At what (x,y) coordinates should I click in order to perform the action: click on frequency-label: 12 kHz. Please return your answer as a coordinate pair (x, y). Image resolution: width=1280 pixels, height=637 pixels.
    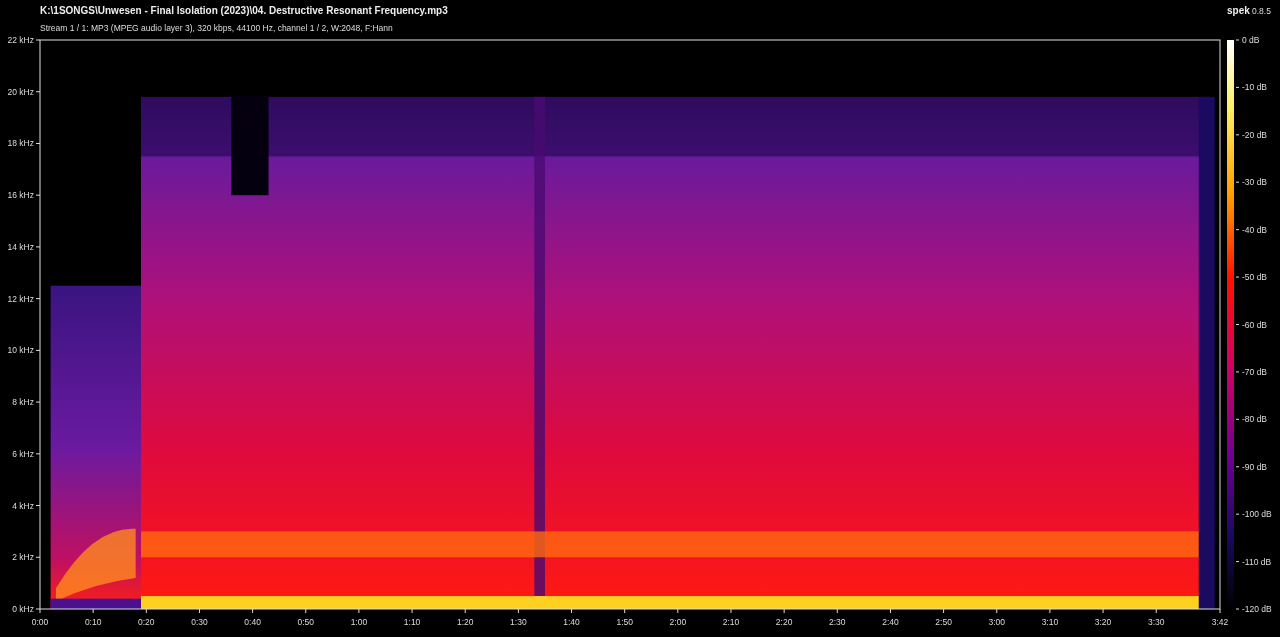
    Looking at the image, I should click on (20, 298).